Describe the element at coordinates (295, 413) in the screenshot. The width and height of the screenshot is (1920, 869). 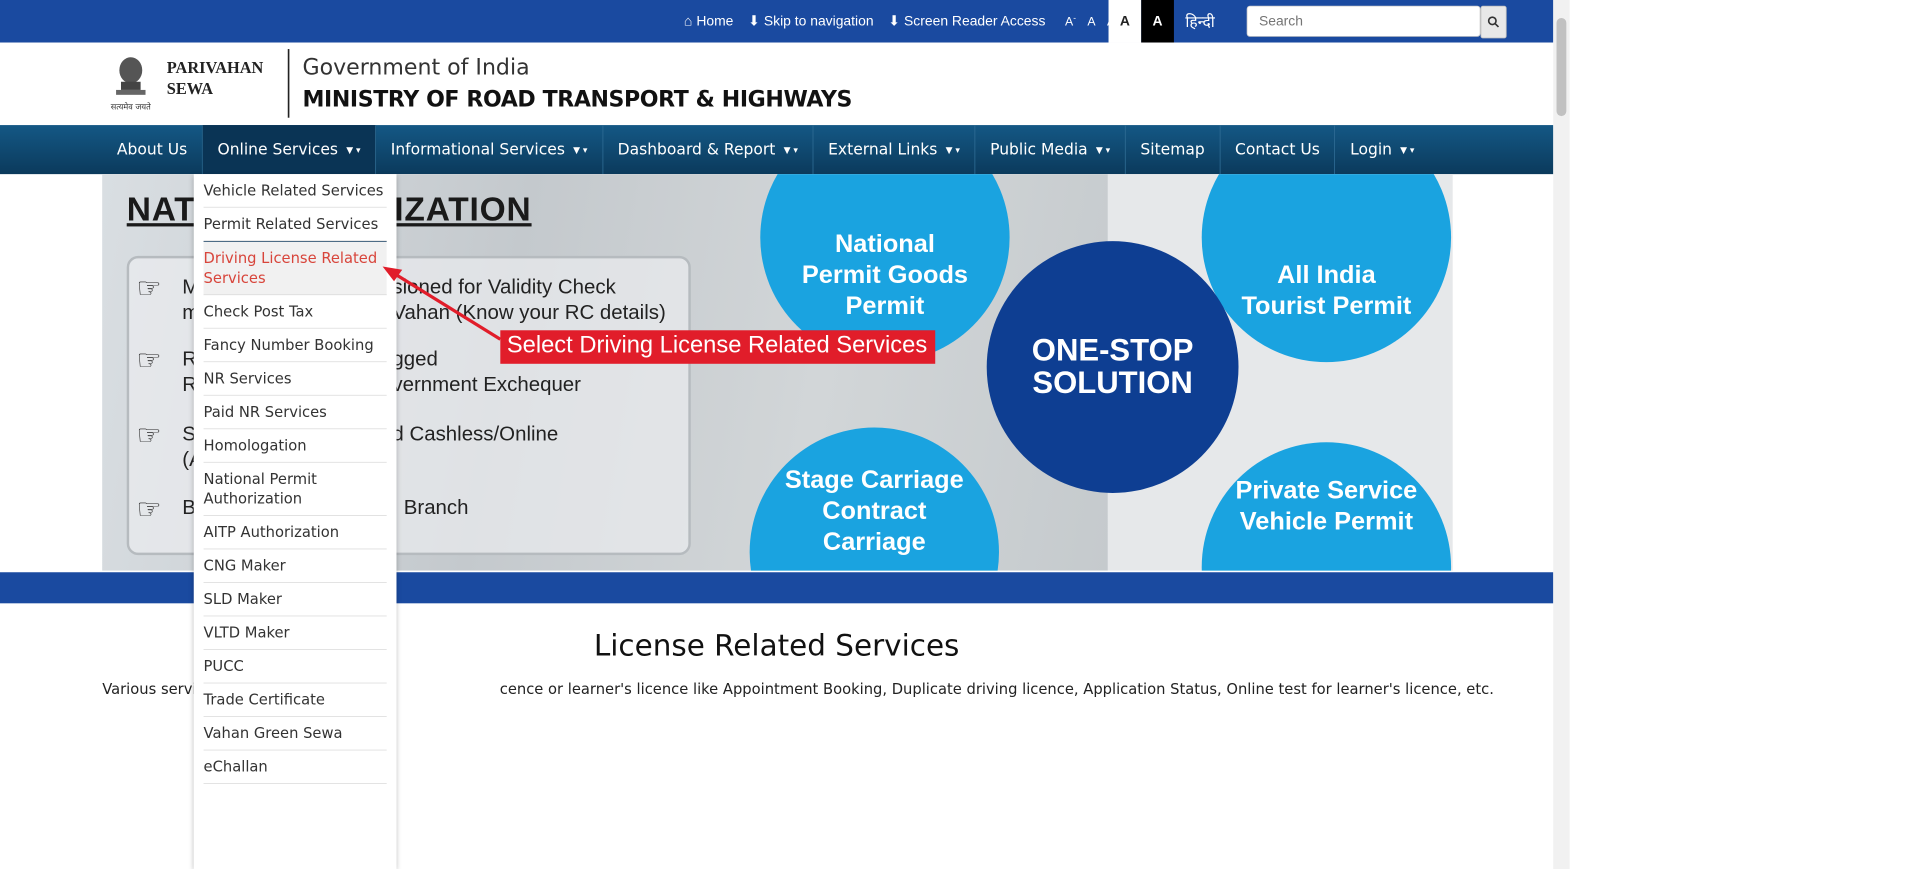
I see `menu-item-paid-nr-services: Paid NR Services` at that location.